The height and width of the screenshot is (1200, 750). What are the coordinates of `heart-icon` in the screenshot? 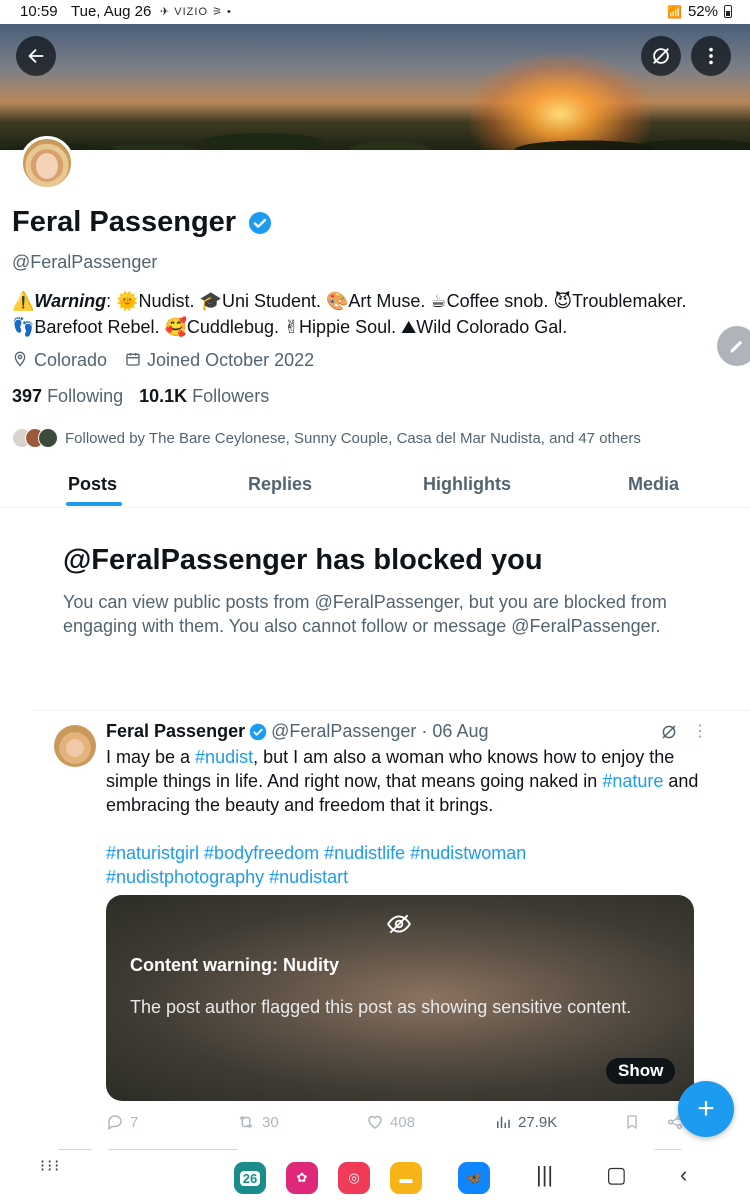 It's located at (375, 1122).